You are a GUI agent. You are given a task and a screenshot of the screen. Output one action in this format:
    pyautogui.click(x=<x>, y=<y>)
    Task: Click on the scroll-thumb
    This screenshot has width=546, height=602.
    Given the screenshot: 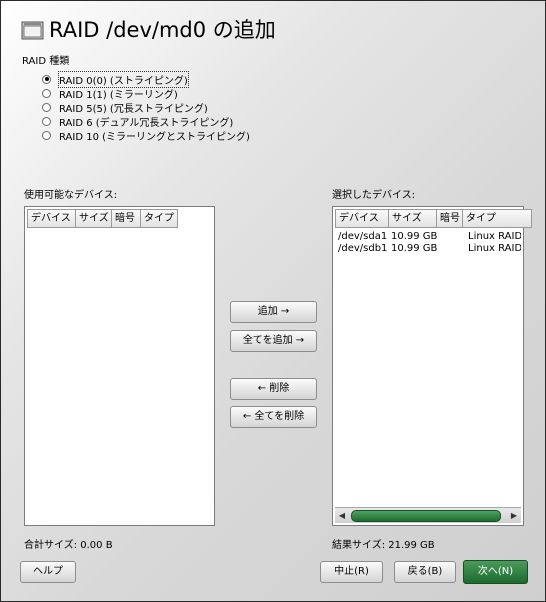 What is the action you would take?
    pyautogui.click(x=426, y=516)
    